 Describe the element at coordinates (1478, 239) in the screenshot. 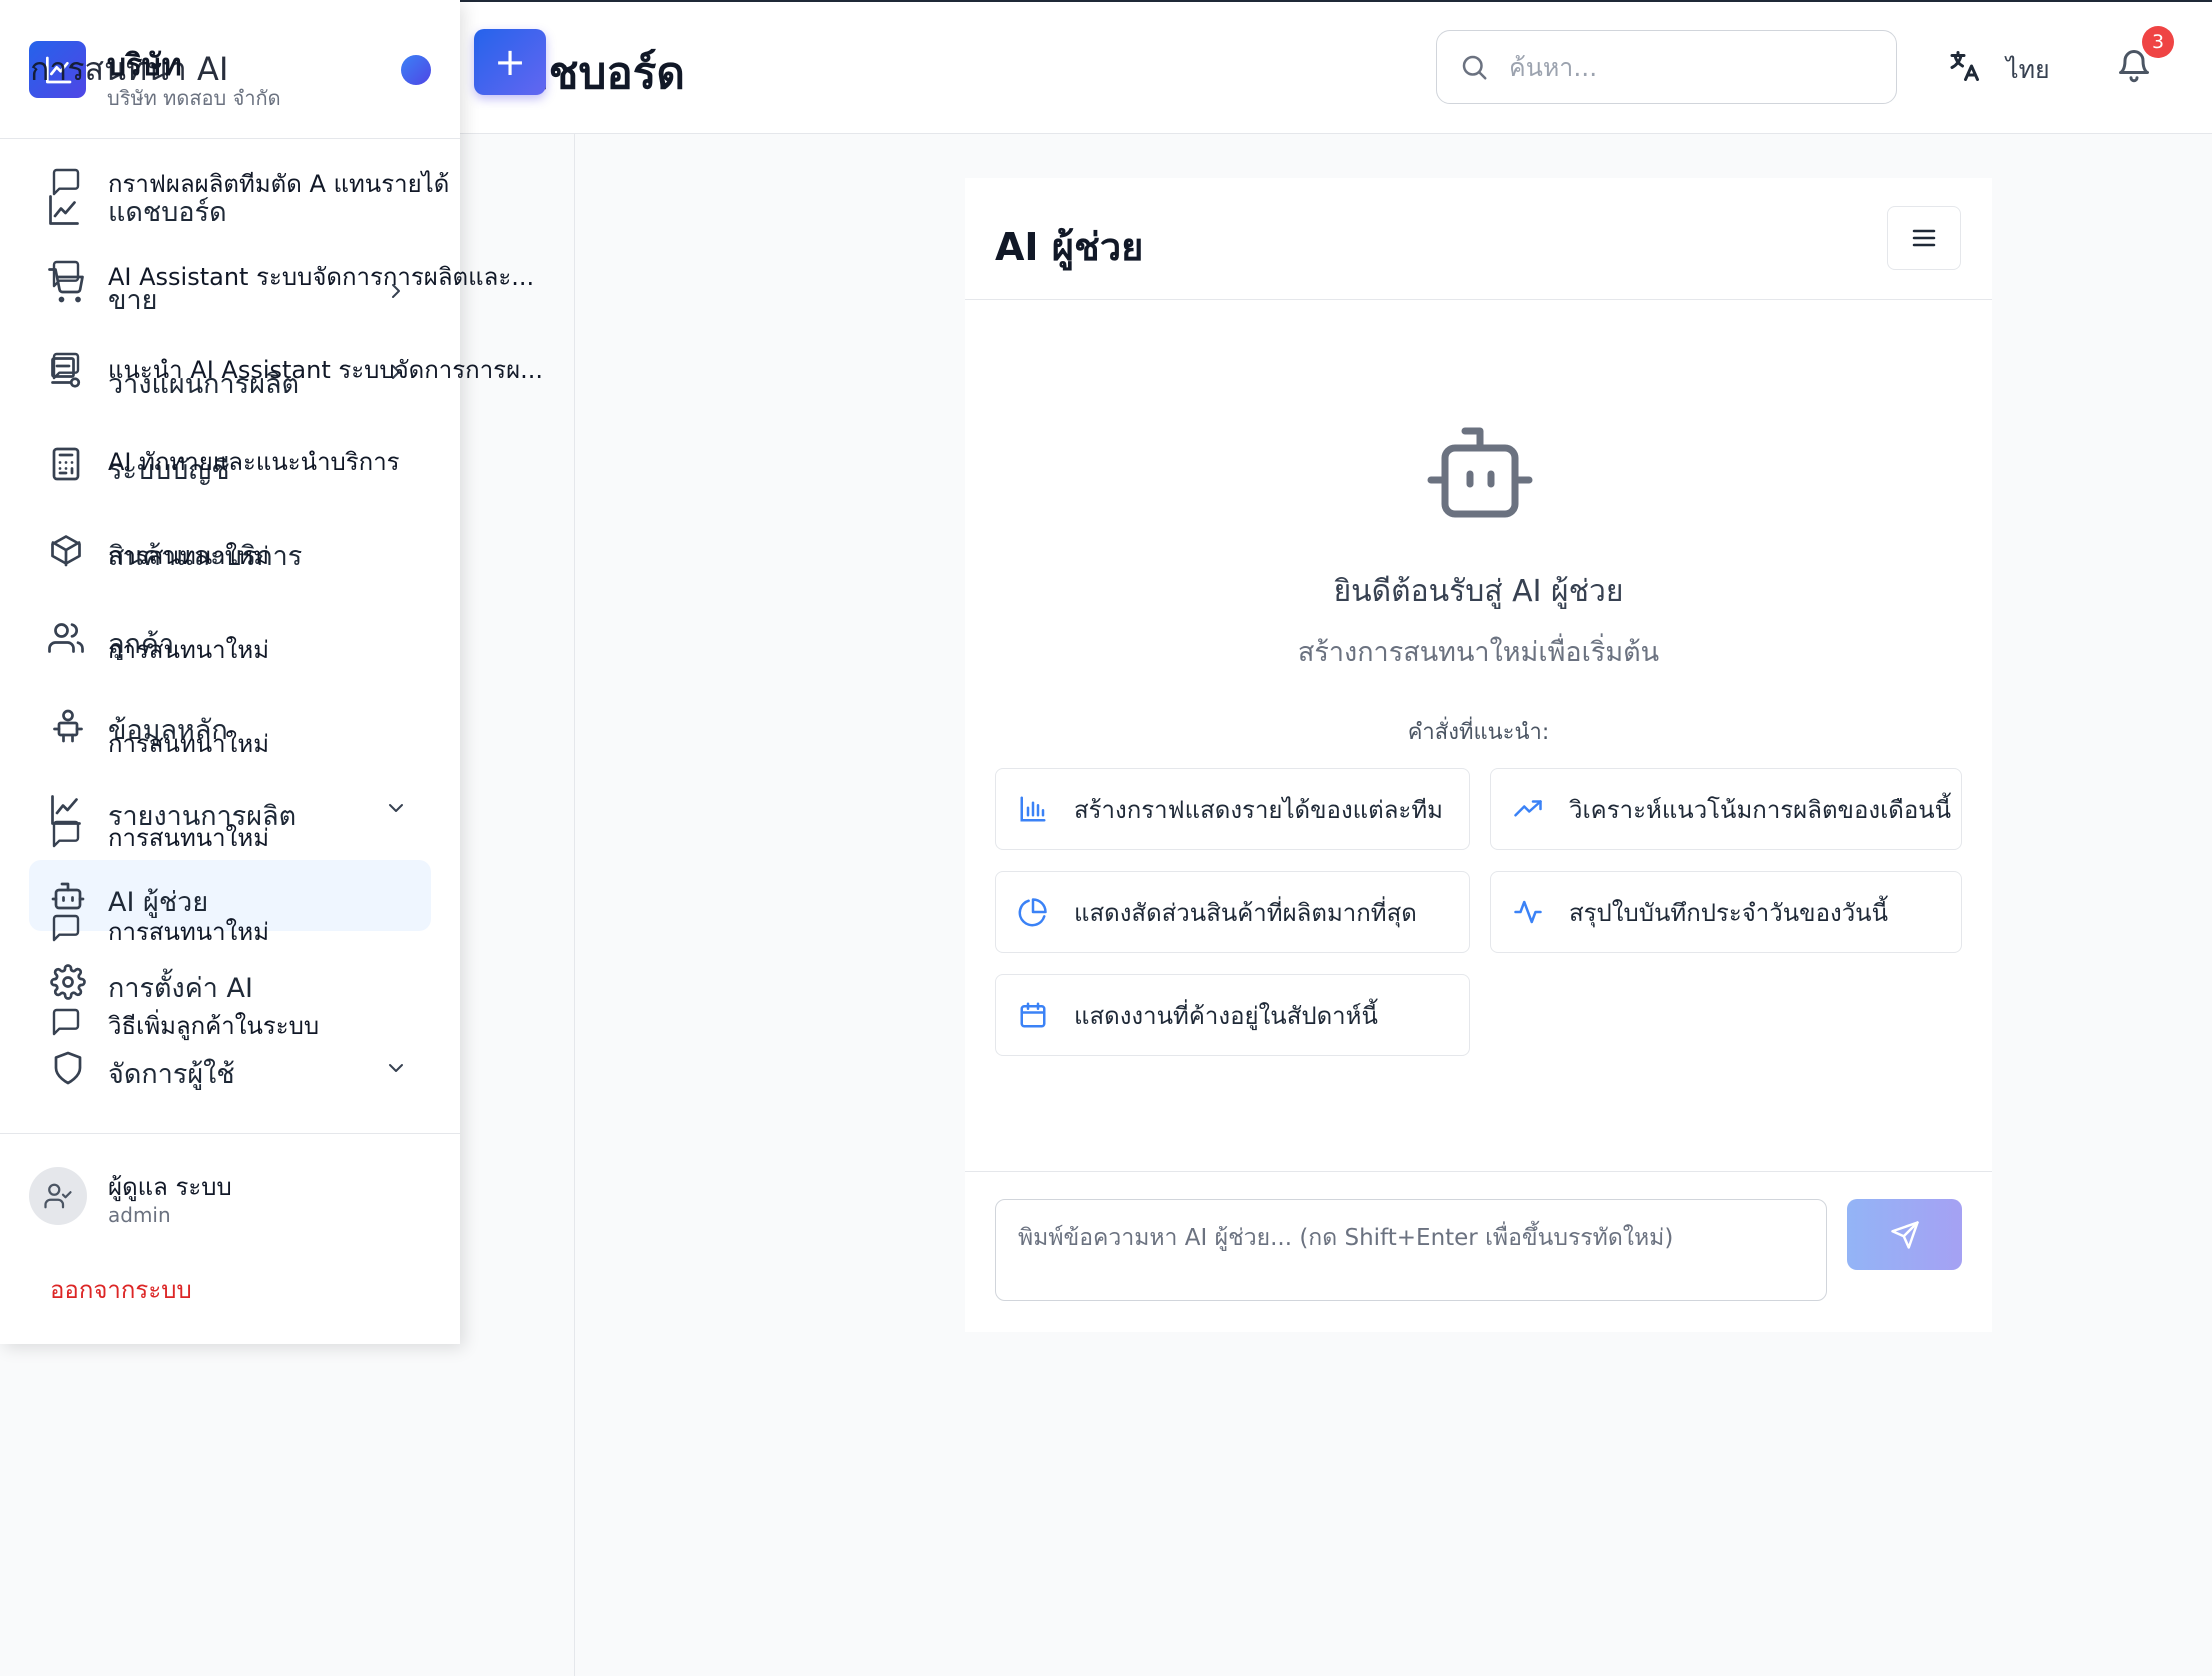

I see `chat-header: AI ผู้ช่วย` at that location.